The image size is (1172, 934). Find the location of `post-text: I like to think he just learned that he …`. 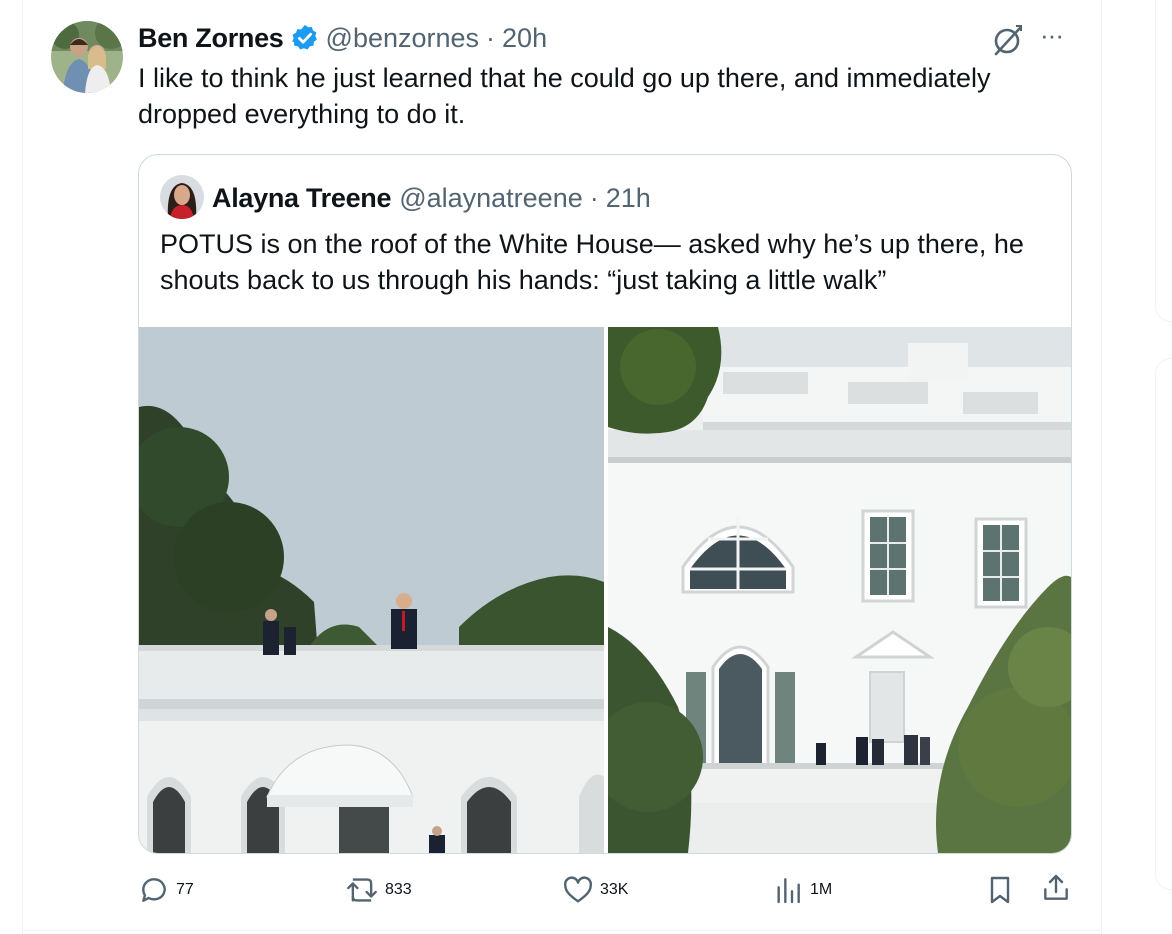

post-text: I like to think he just learned that he … is located at coordinates (564, 96).